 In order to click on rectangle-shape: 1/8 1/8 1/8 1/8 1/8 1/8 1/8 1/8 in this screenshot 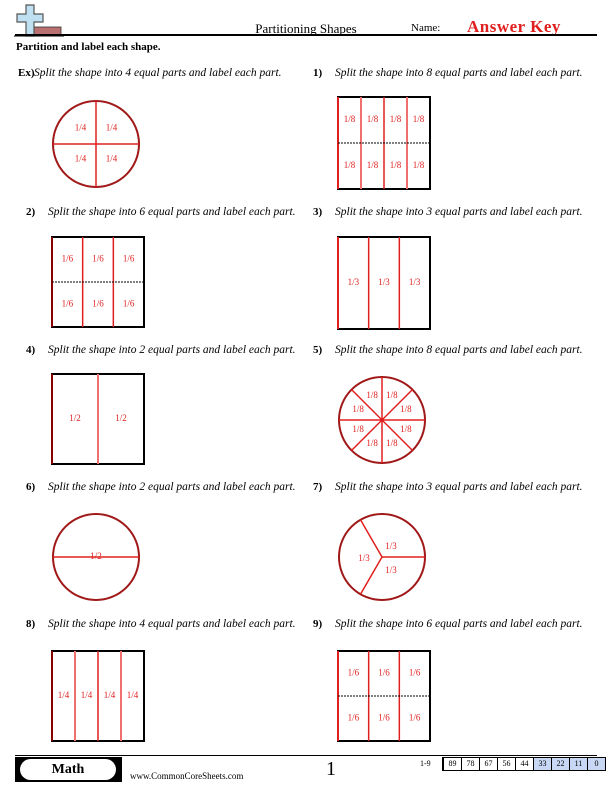, I will do `click(384, 143)`.